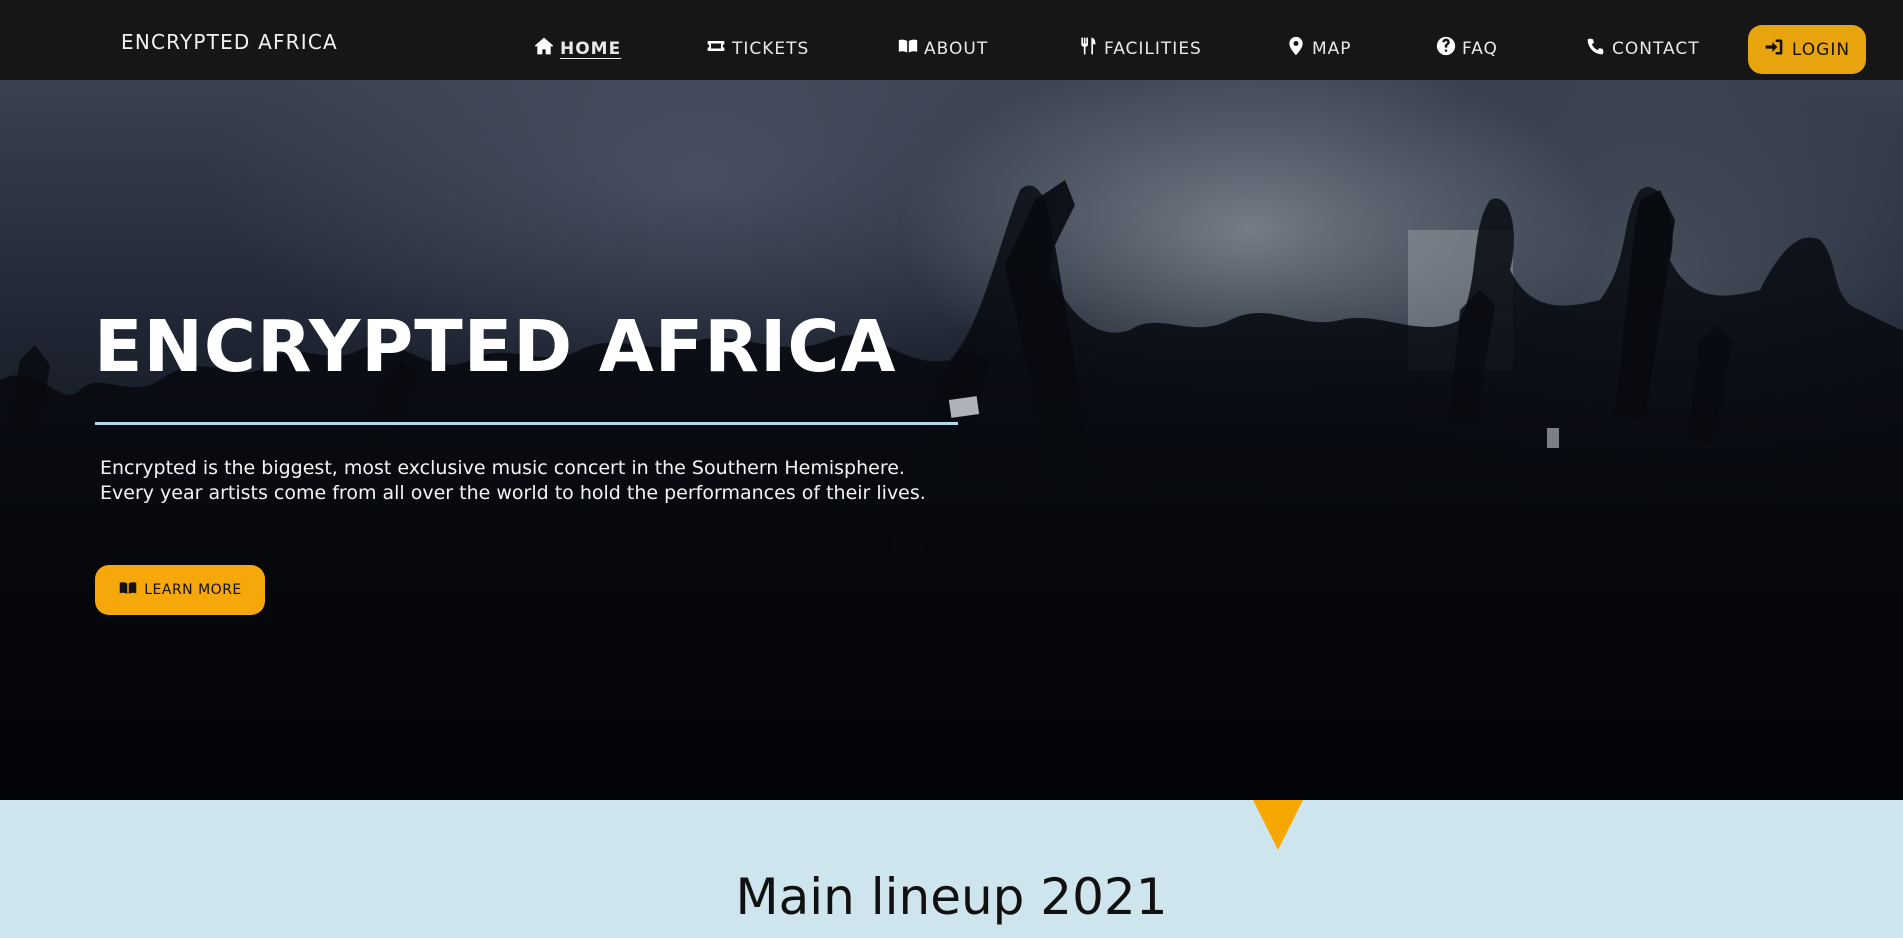 The height and width of the screenshot is (938, 1903). Describe the element at coordinates (1774, 49) in the screenshot. I see `sign-in-icon` at that location.